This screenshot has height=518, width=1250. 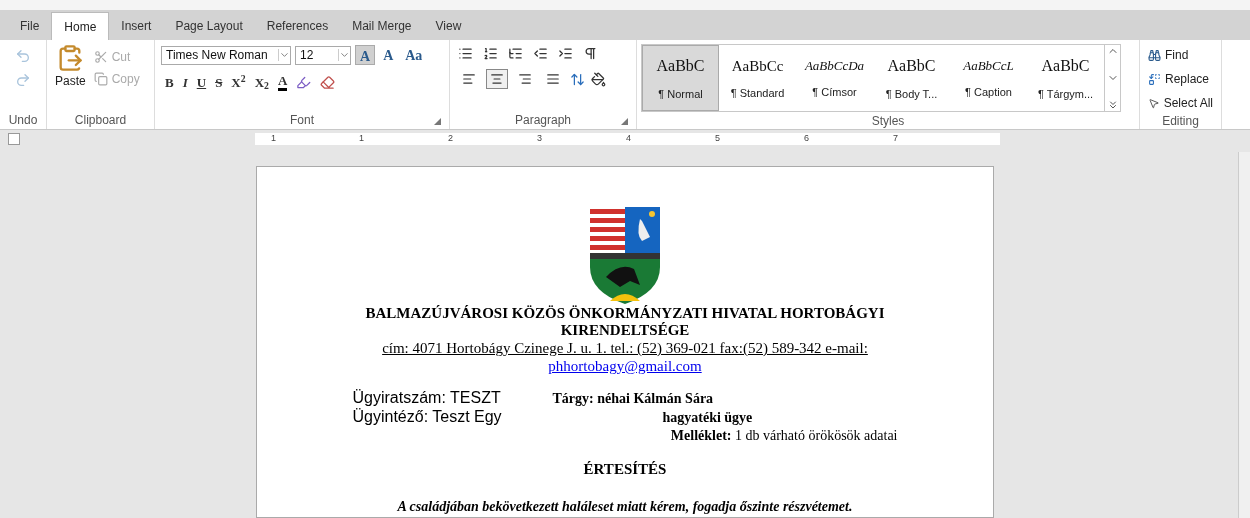 What do you see at coordinates (14, 139) in the screenshot?
I see `tab-stop-selector` at bounding box center [14, 139].